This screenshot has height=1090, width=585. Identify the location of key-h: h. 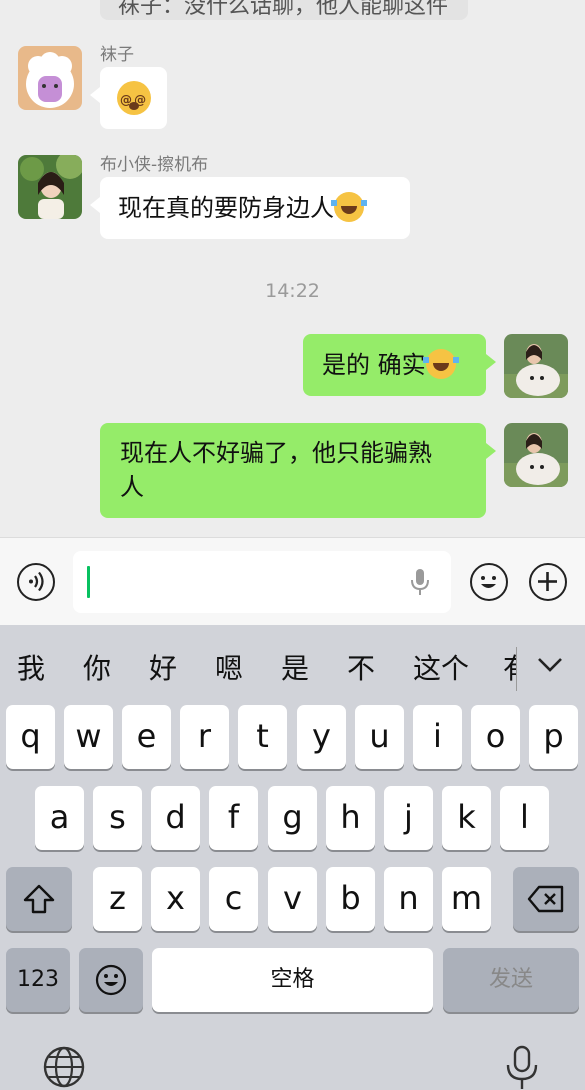
(350, 818).